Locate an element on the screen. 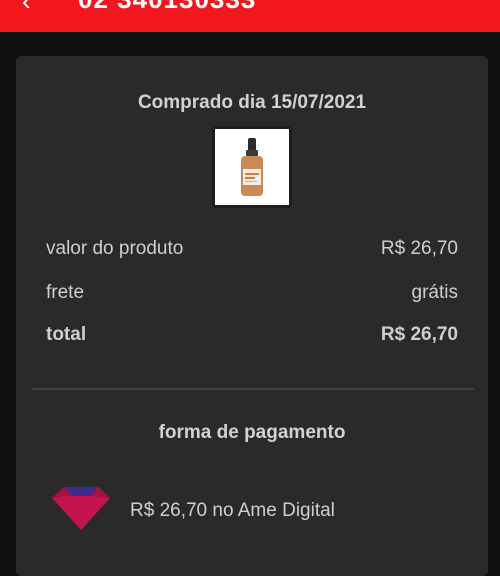 This screenshot has width=500, height=576. header-title: 02 340130333 is located at coordinates (167, 6).